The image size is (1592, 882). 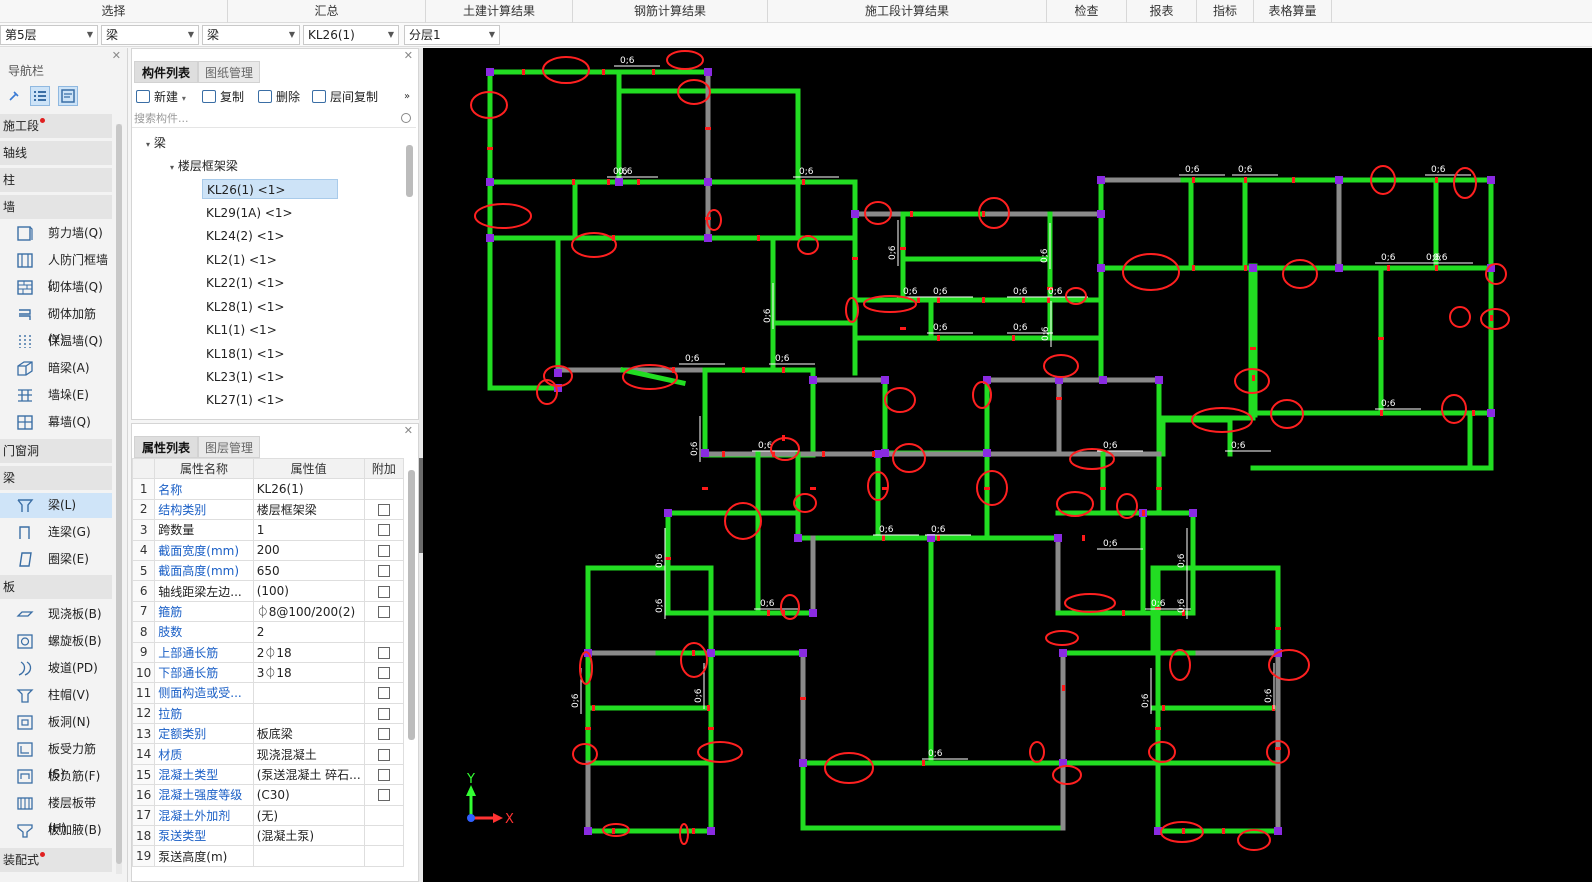 What do you see at coordinates (56, 422) in the screenshot?
I see `nav-item-curtain-wall: 幕墙(Q)` at bounding box center [56, 422].